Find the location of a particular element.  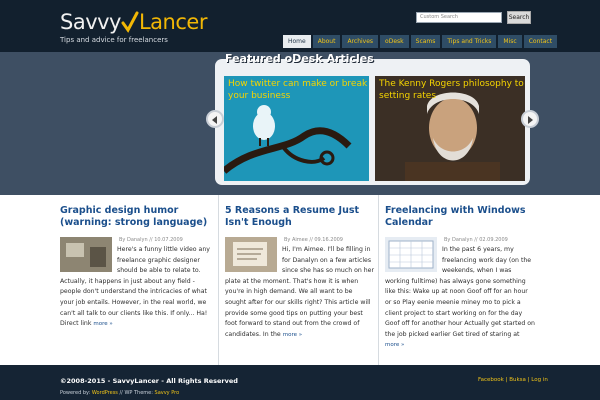

post-title: 5 Reasons a Resume Just Isn't Enough is located at coordinates (300, 217).